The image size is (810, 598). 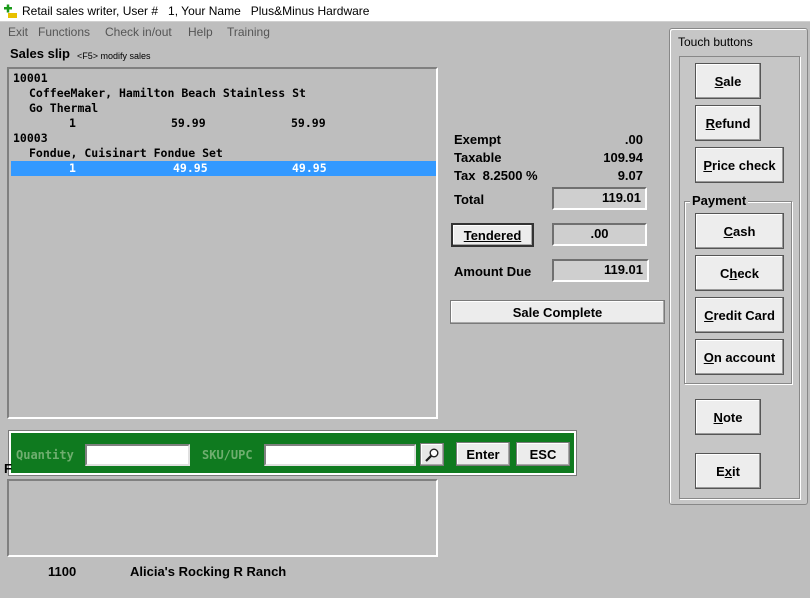 What do you see at coordinates (8, 468) in the screenshot?
I see `partial-label: F` at bounding box center [8, 468].